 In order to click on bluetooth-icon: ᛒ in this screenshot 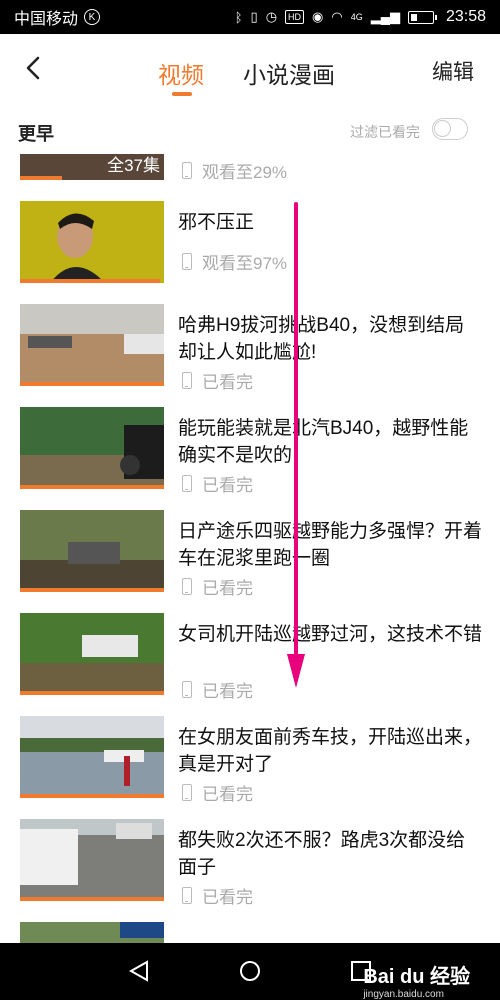, I will do `click(238, 17)`.